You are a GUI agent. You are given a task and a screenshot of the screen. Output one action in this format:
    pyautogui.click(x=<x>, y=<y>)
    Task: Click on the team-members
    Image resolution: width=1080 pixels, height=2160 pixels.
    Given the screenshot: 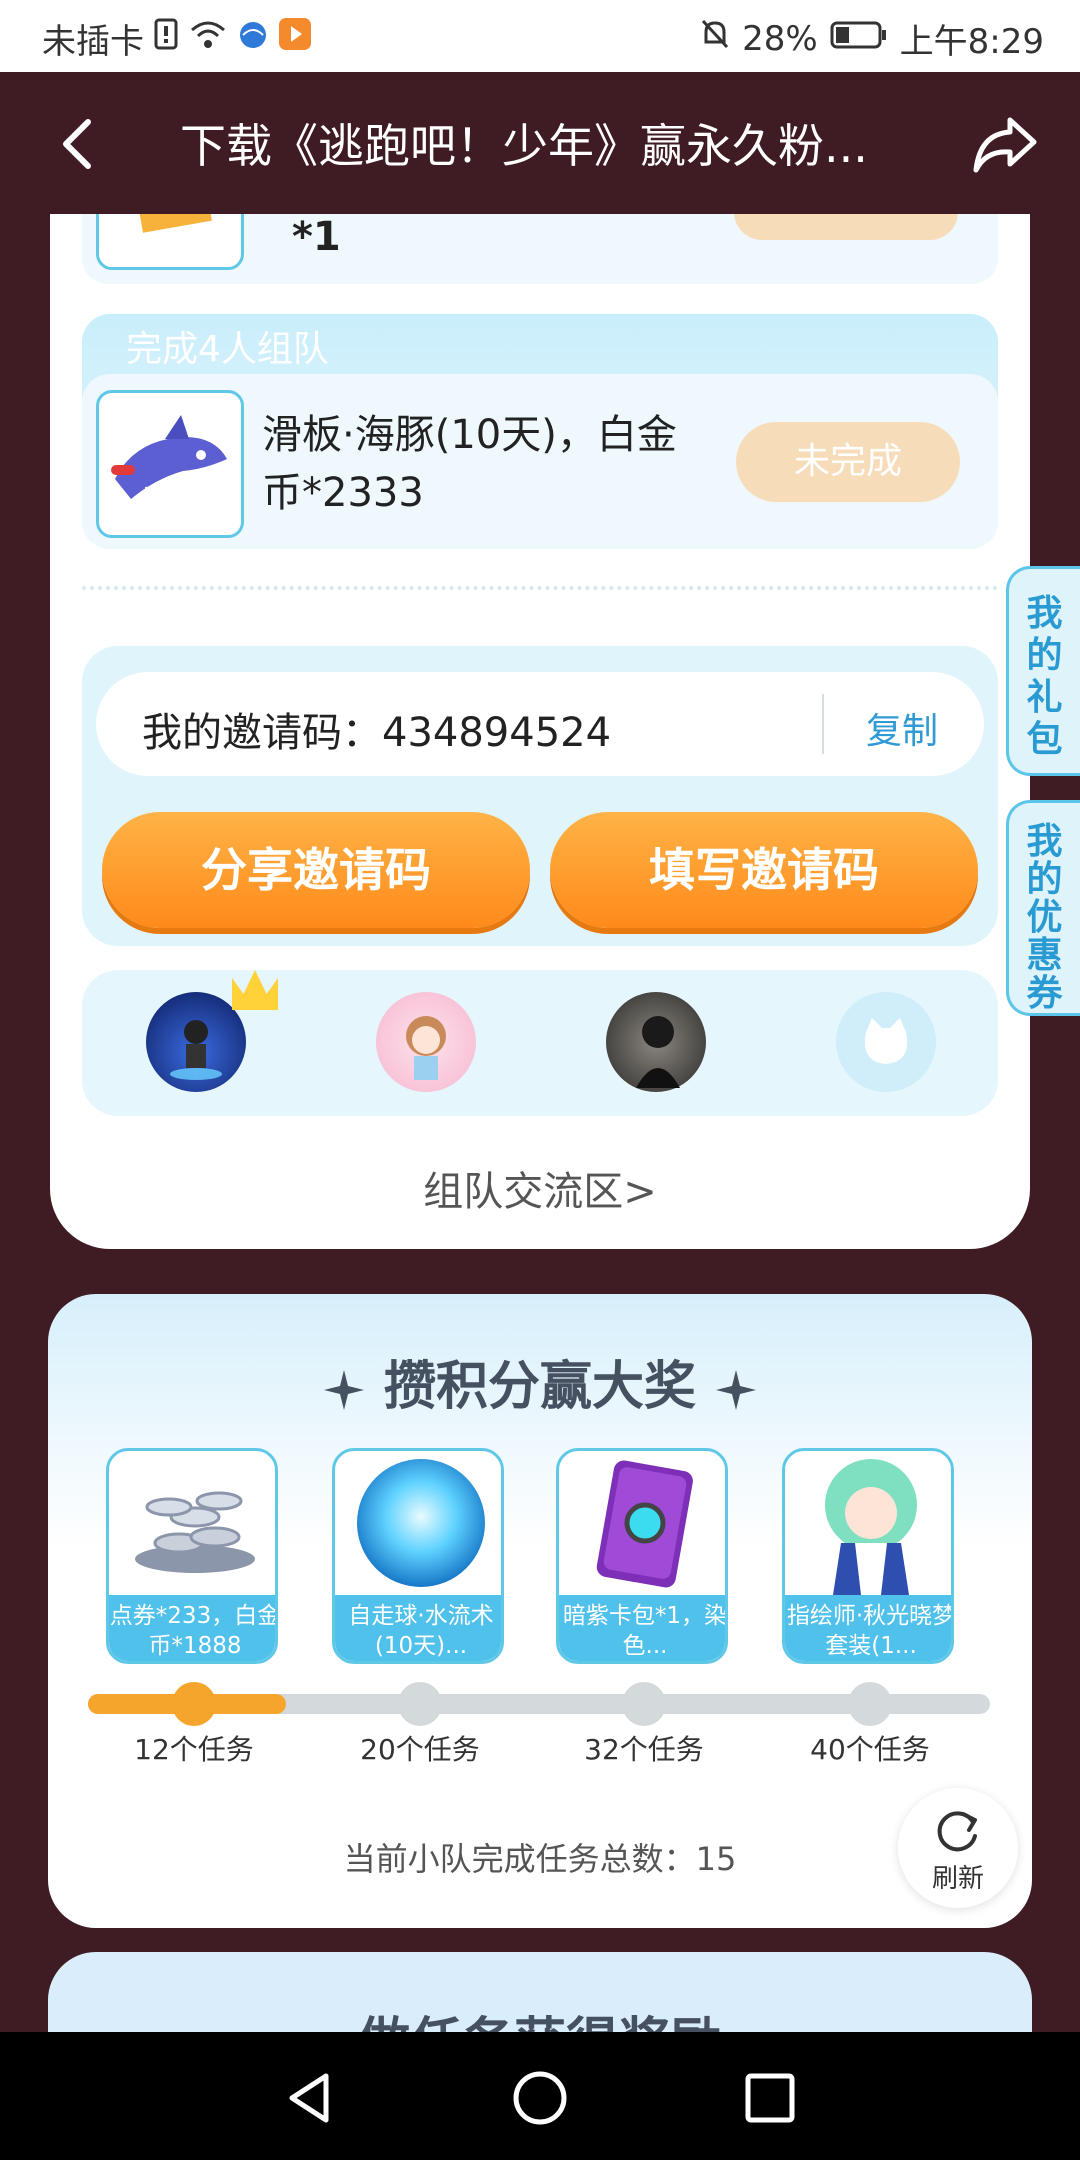 What is the action you would take?
    pyautogui.click(x=540, y=1043)
    